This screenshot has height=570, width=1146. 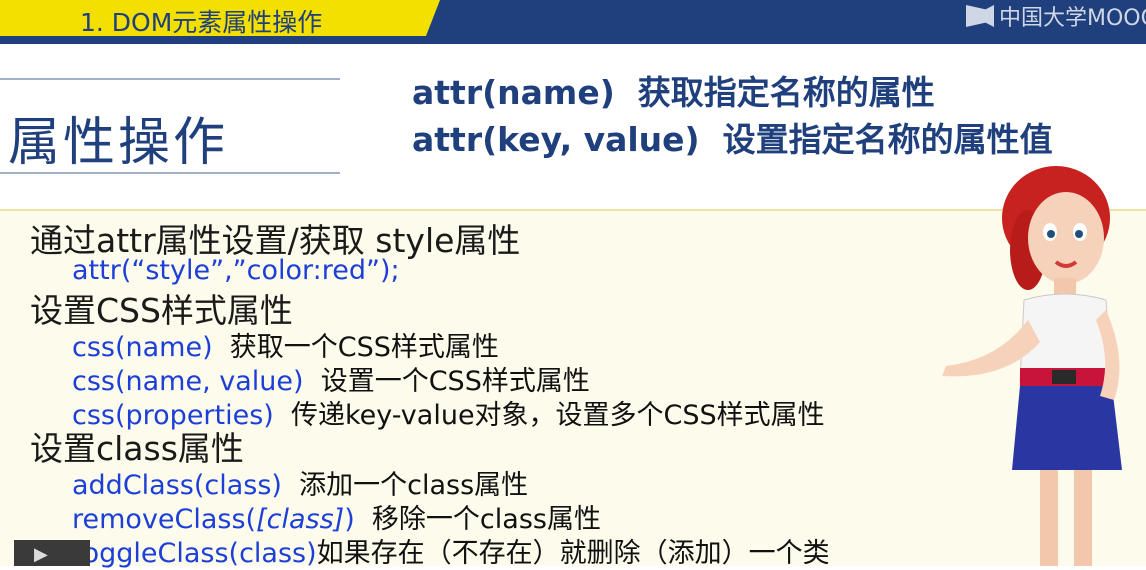 What do you see at coordinates (1067, 428) in the screenshot?
I see `skirt-shape` at bounding box center [1067, 428].